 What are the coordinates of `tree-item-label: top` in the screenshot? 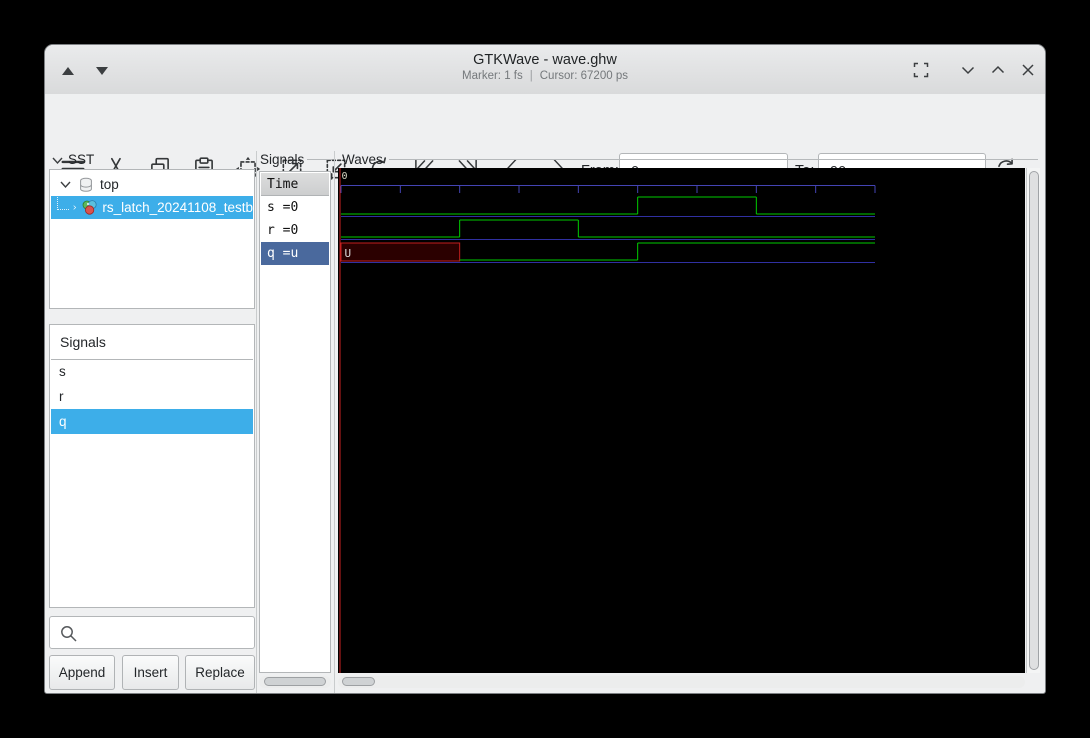 It's located at (109, 184).